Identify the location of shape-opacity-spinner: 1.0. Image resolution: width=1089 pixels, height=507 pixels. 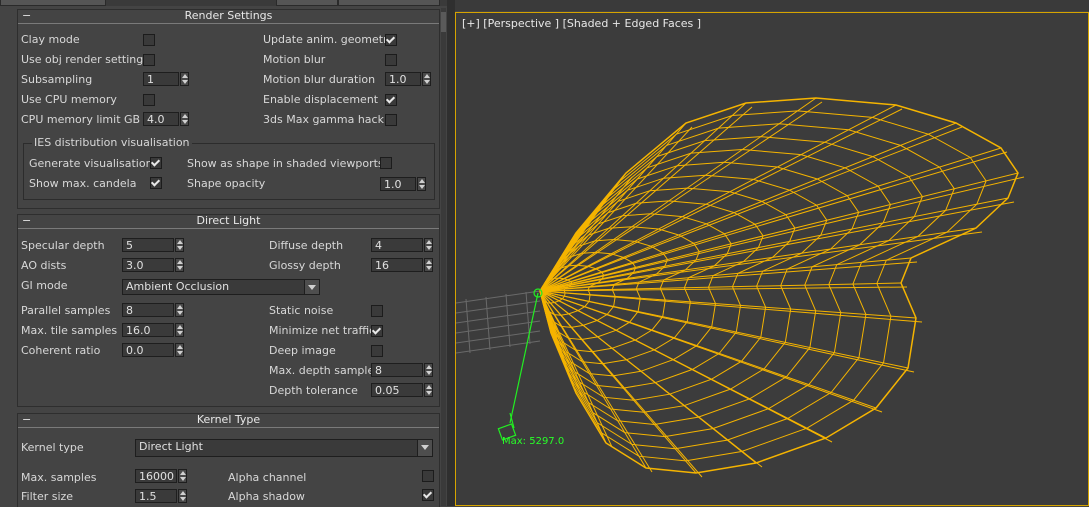
(403, 184).